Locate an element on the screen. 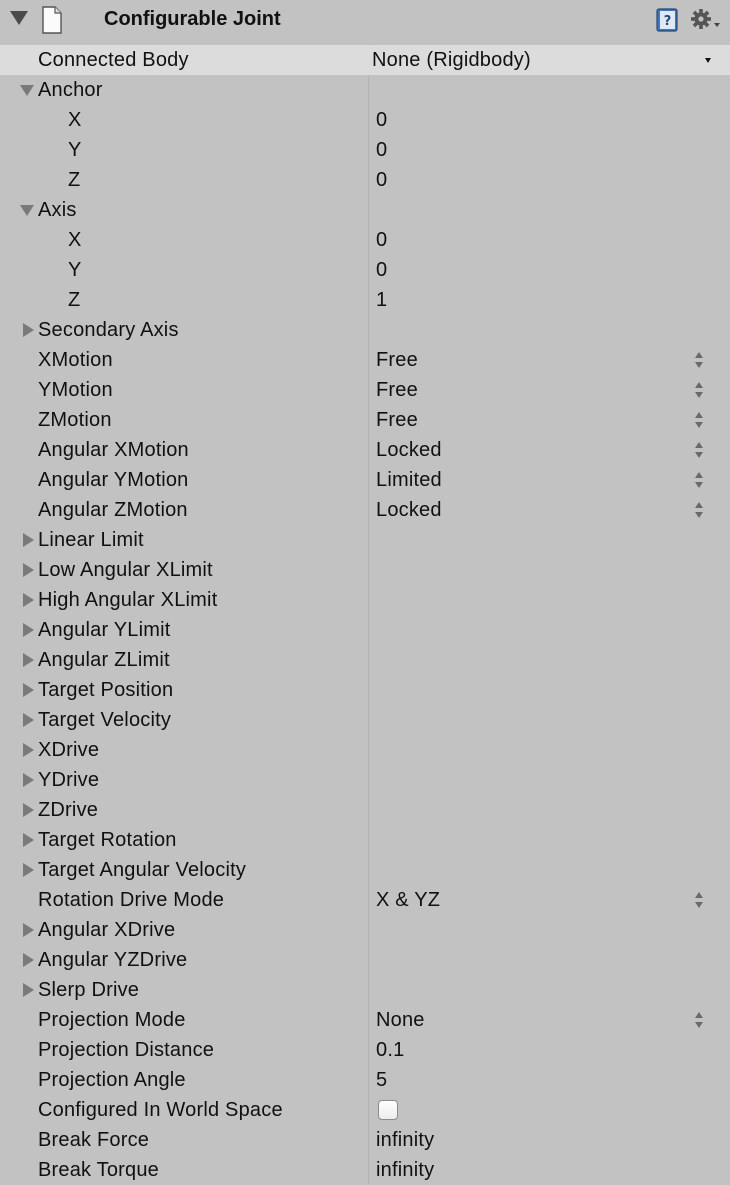  property-row-linear-limit: Linear Limit is located at coordinates (365, 540).